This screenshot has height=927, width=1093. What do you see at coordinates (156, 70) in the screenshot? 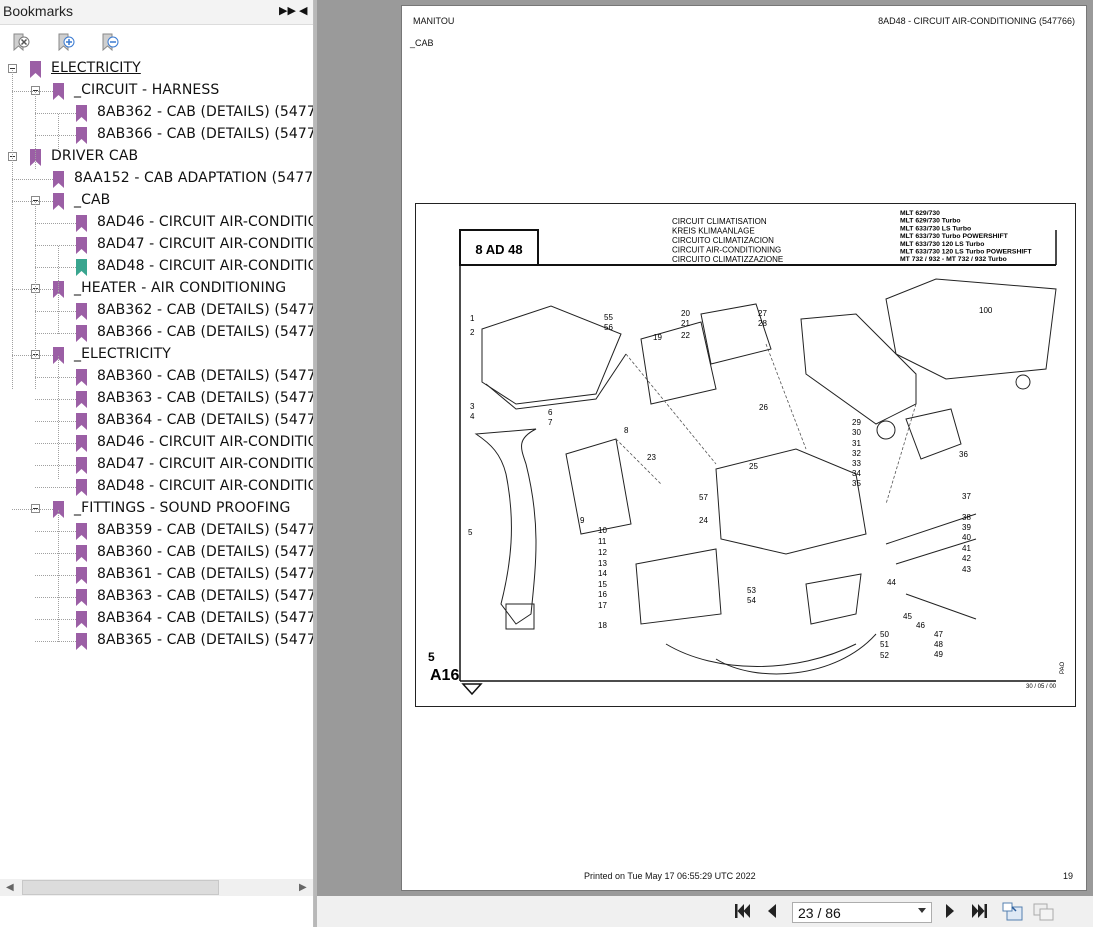
I see `bookmark-row: ELECTRICITY` at bounding box center [156, 70].